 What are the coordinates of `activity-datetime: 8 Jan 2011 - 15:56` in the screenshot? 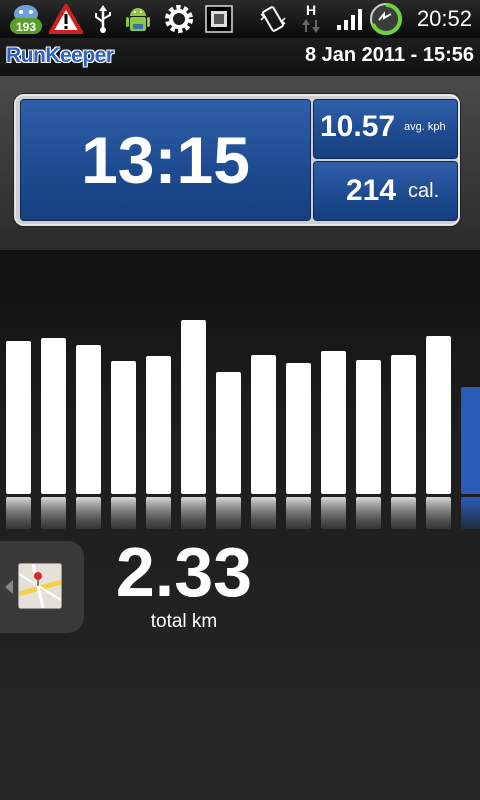 It's located at (389, 55).